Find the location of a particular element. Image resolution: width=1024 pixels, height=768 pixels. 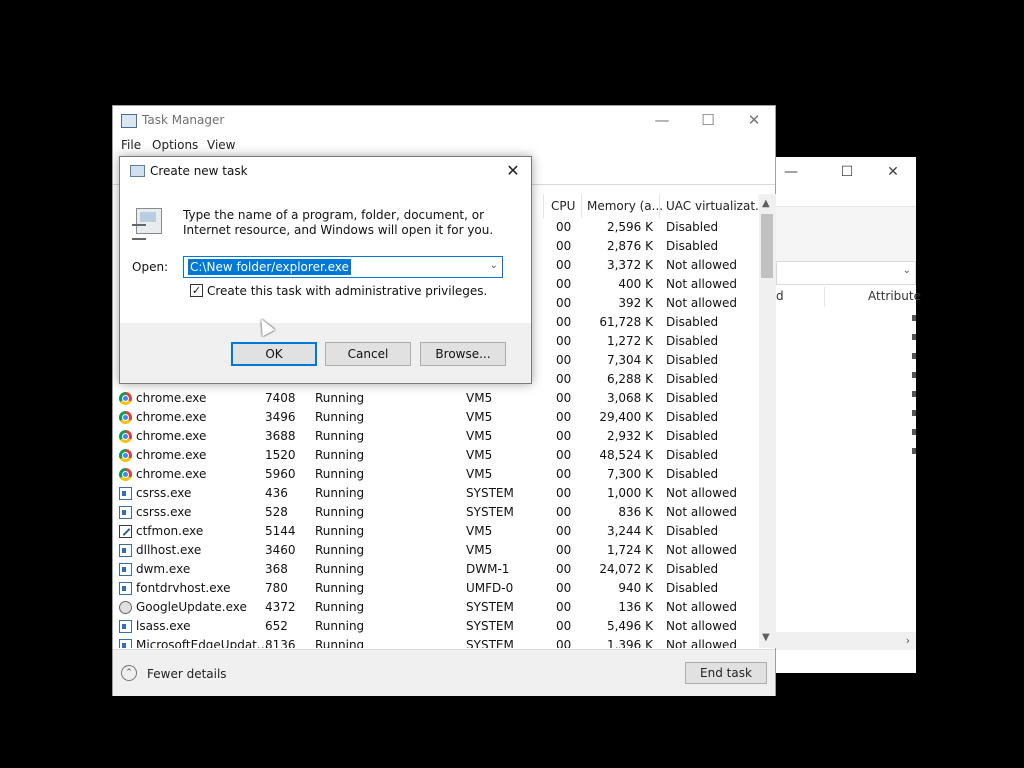

ok-button: OK is located at coordinates (274, 354).